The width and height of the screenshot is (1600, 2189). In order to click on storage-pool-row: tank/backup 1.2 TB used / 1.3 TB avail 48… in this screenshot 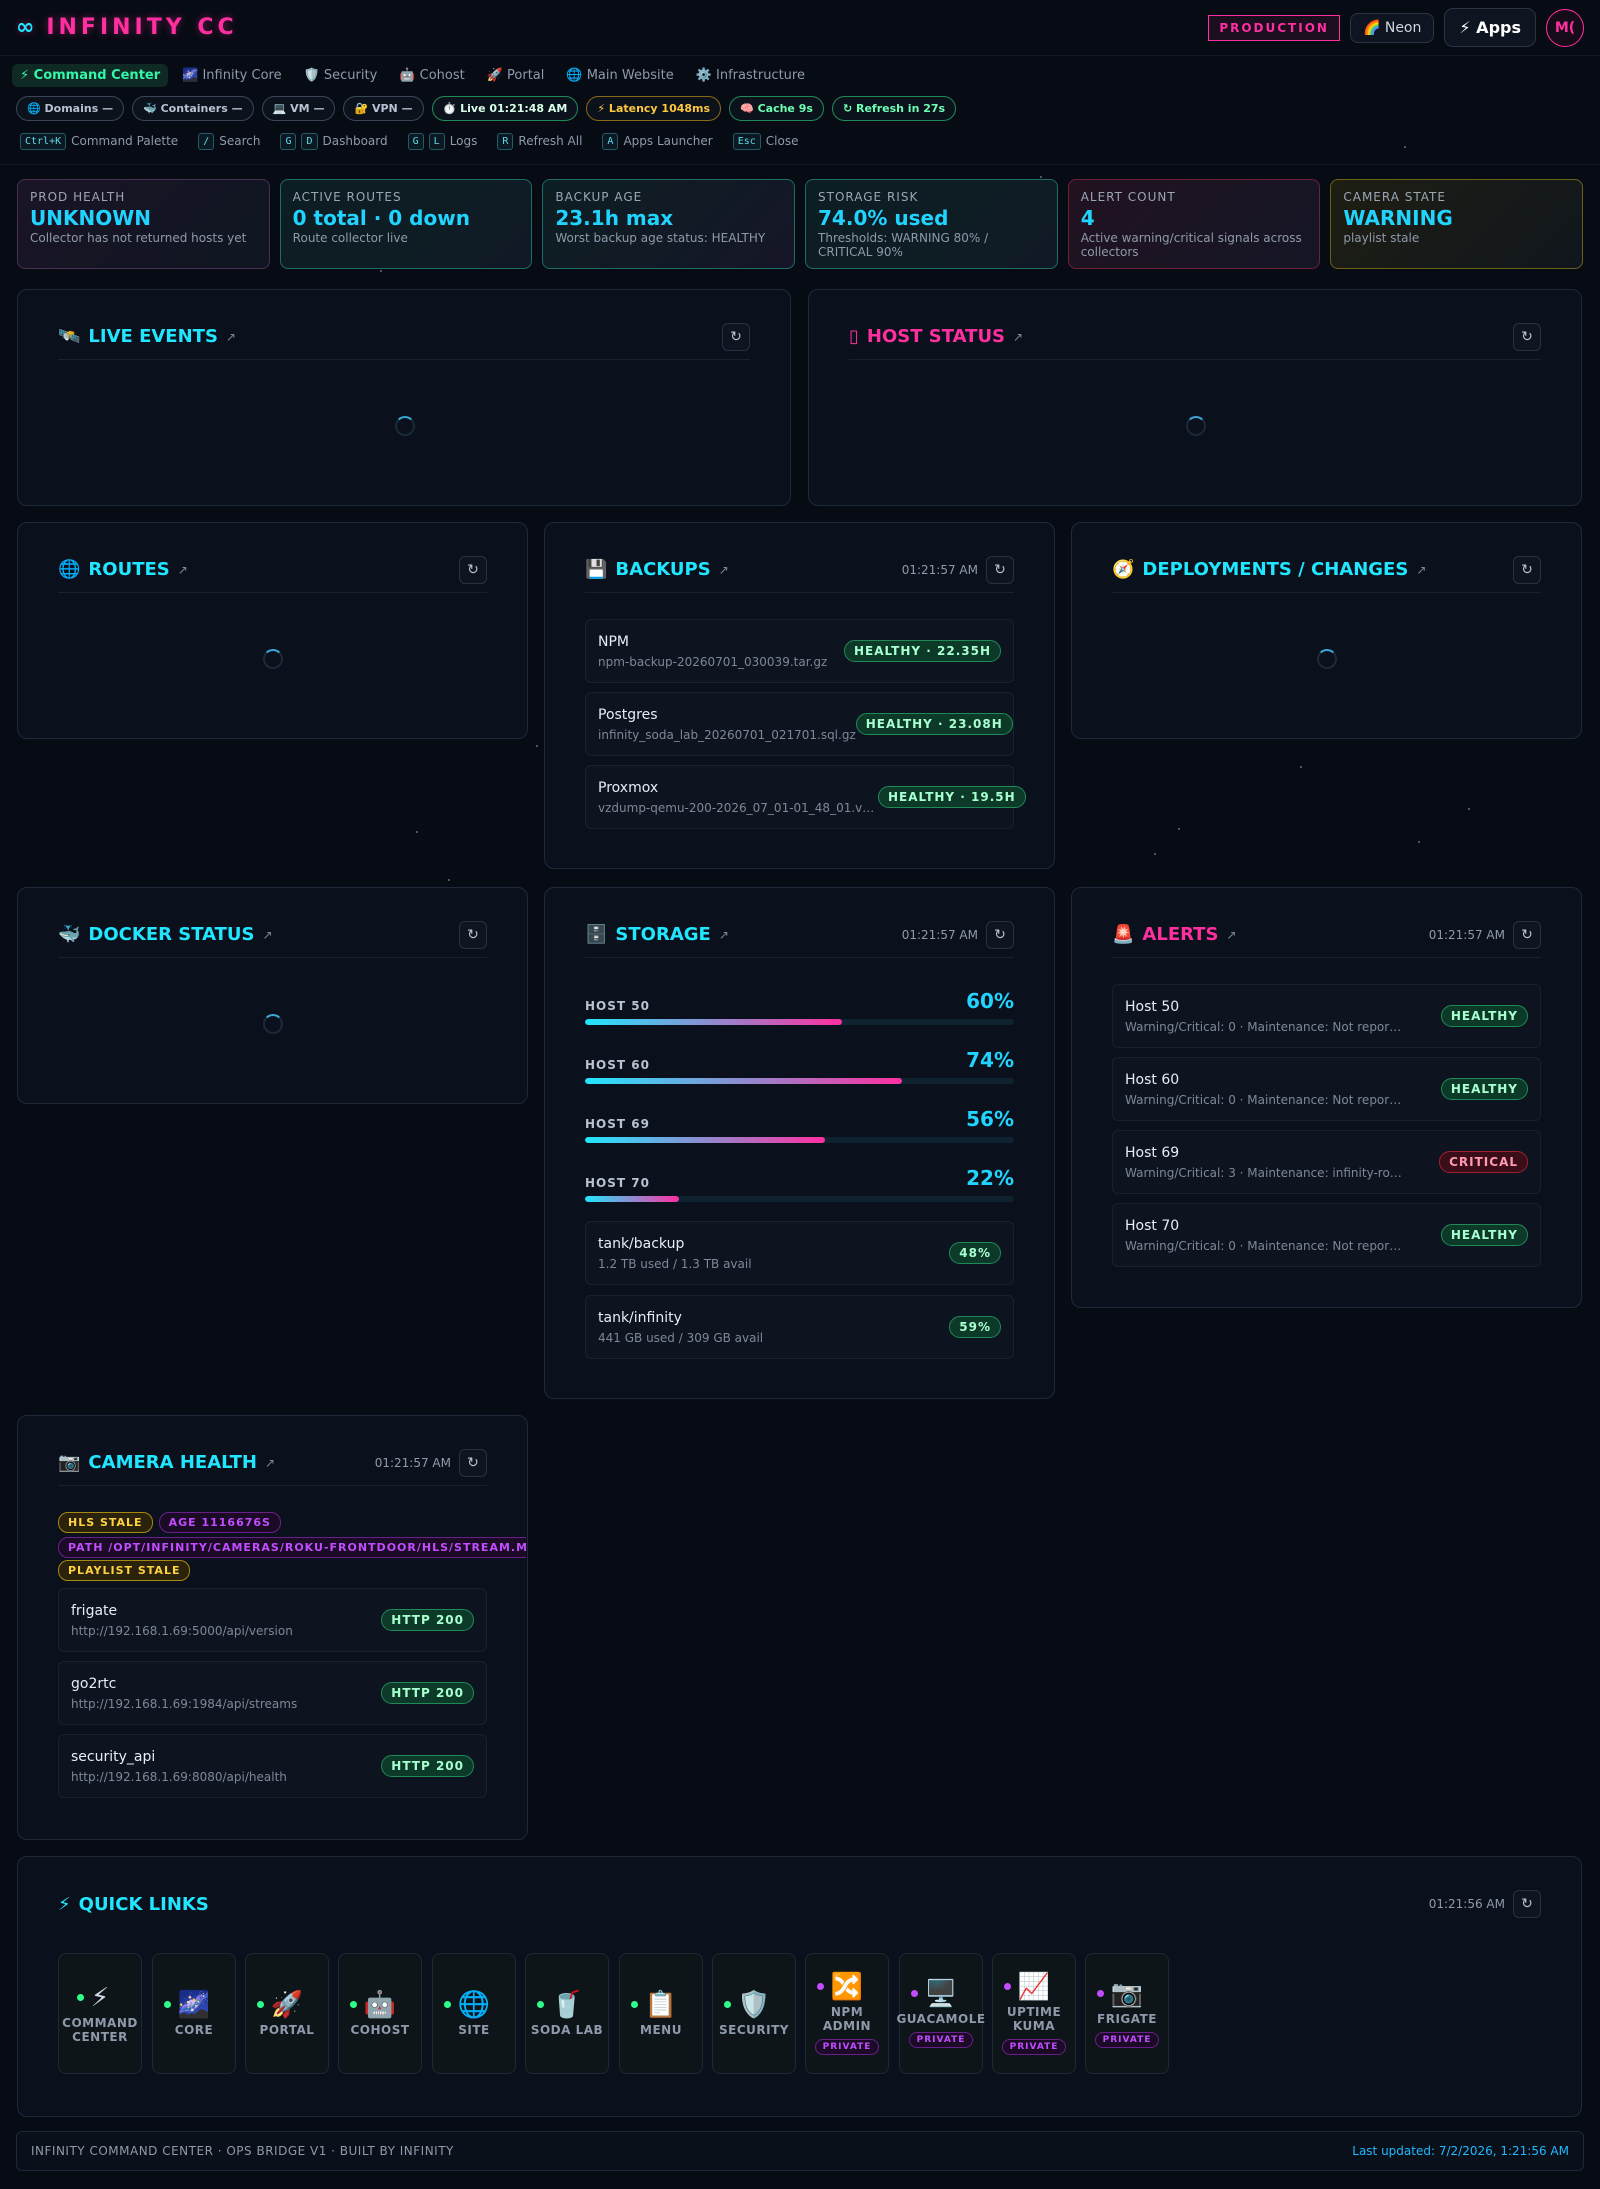, I will do `click(799, 1253)`.